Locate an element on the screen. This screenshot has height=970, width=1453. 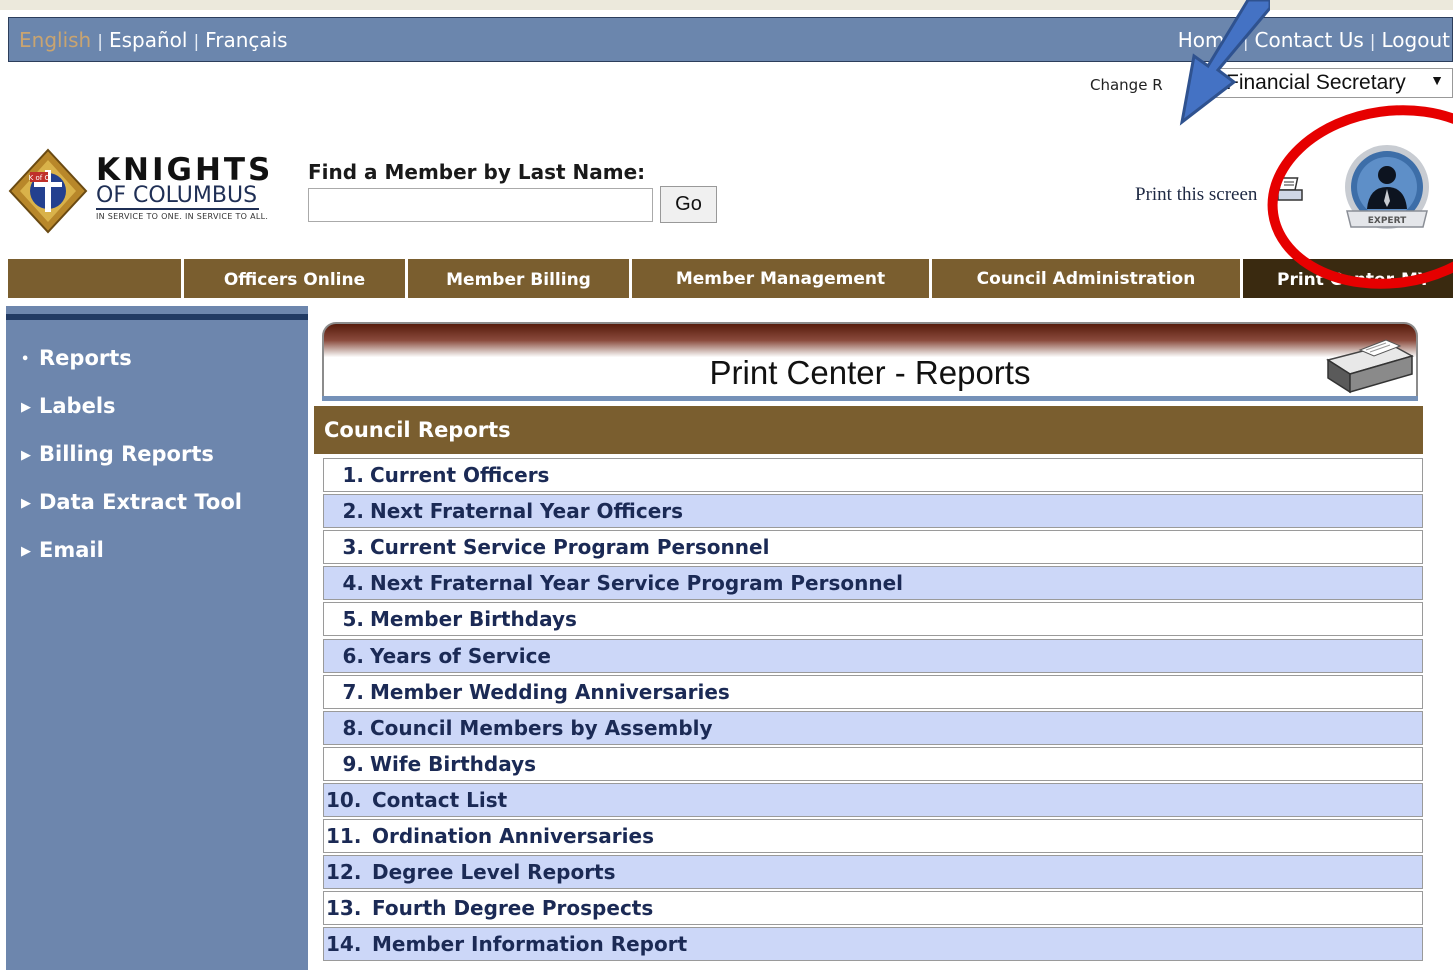
report-item: 9. Wife Birthdays is located at coordinates (873, 763).